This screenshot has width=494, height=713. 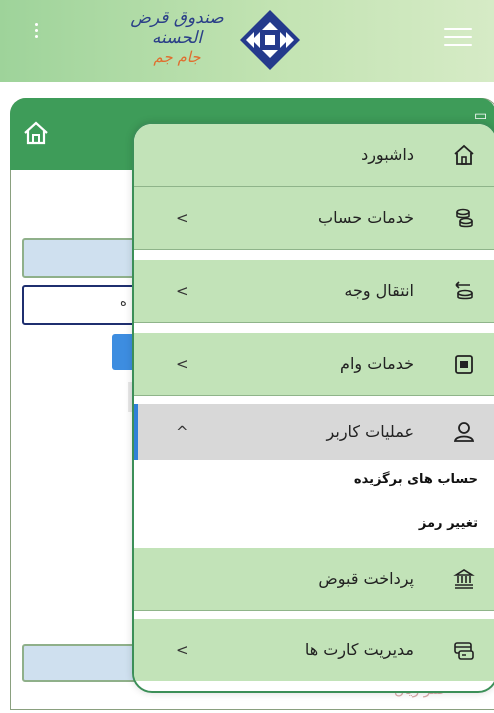 I want to click on menu-item-dashboard: داشبورد, so click(x=314, y=155).